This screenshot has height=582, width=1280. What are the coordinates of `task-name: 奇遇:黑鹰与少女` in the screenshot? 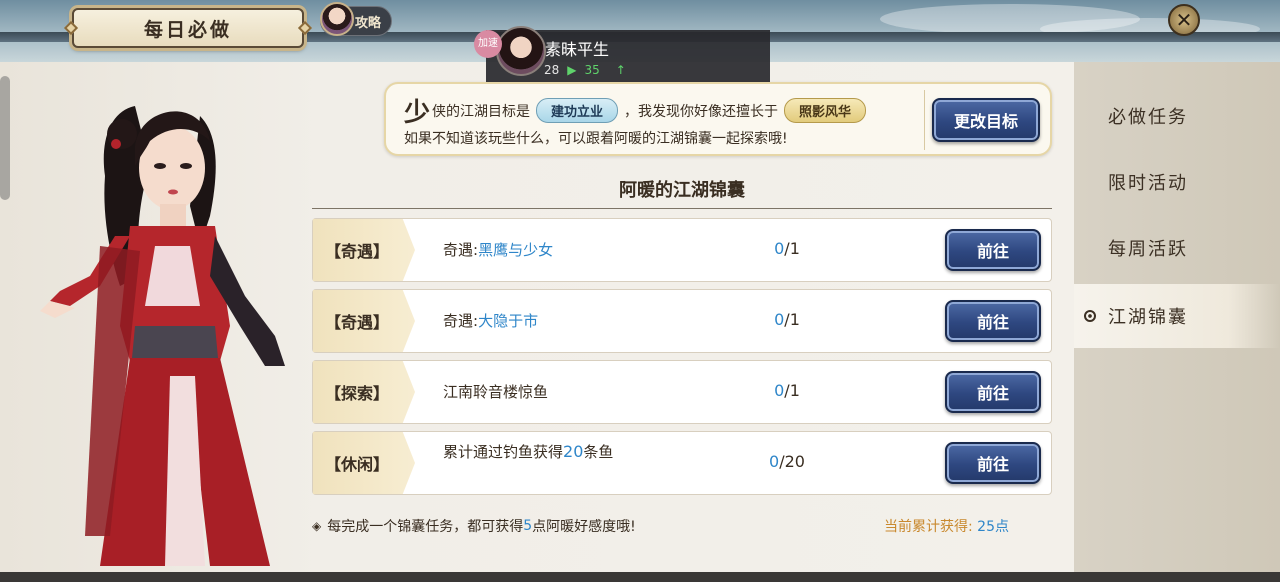 It's located at (498, 249).